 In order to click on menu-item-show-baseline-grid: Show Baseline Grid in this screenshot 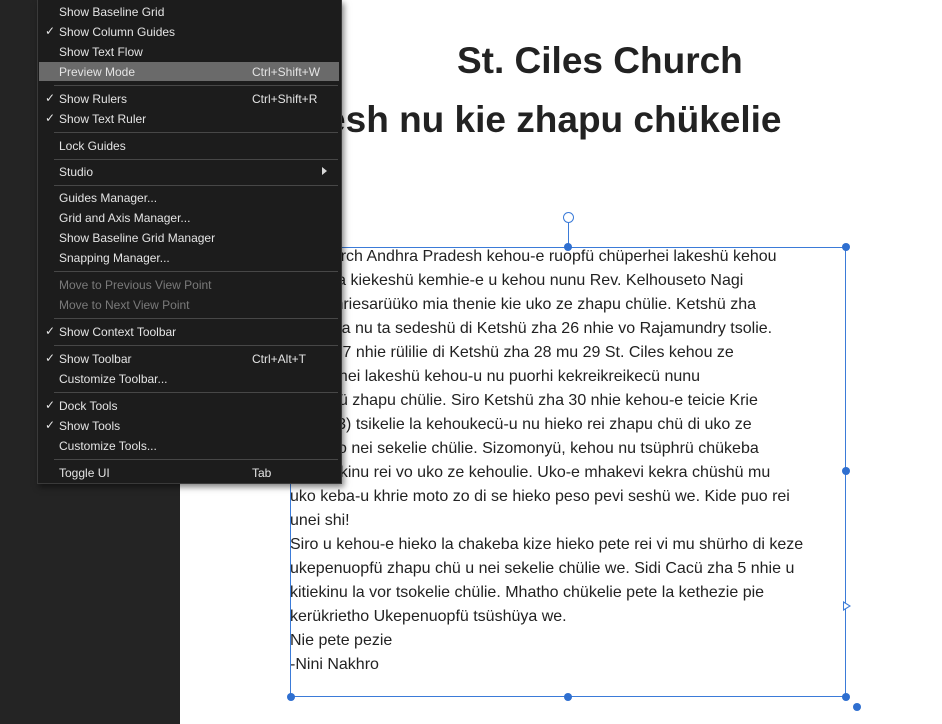, I will do `click(189, 11)`.